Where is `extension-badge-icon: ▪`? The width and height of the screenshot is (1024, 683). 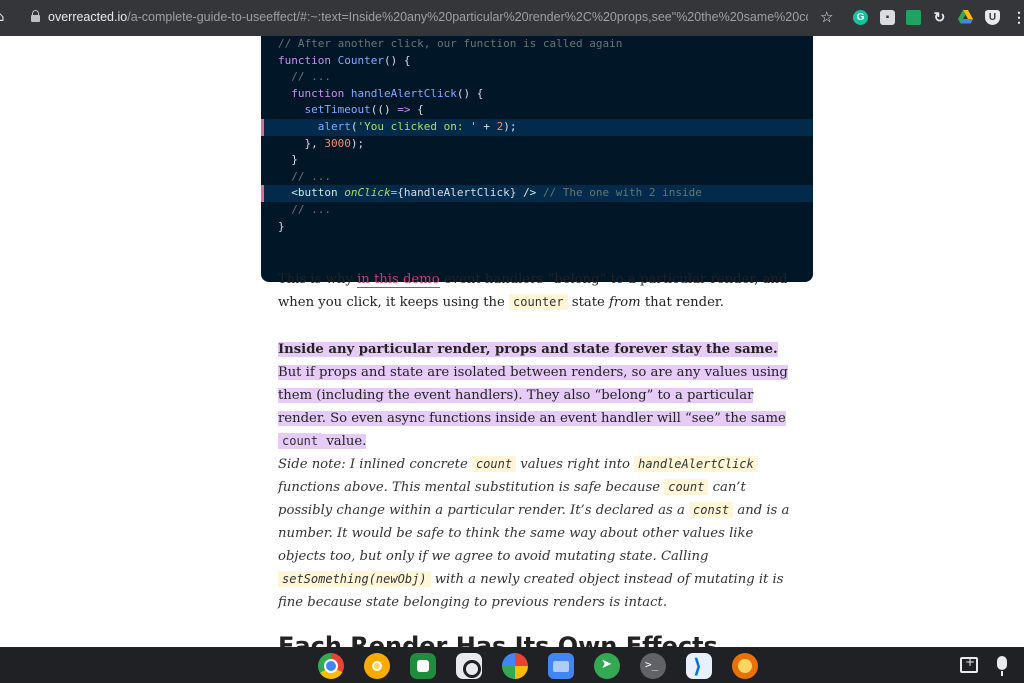 extension-badge-icon: ▪ is located at coordinates (887, 17).